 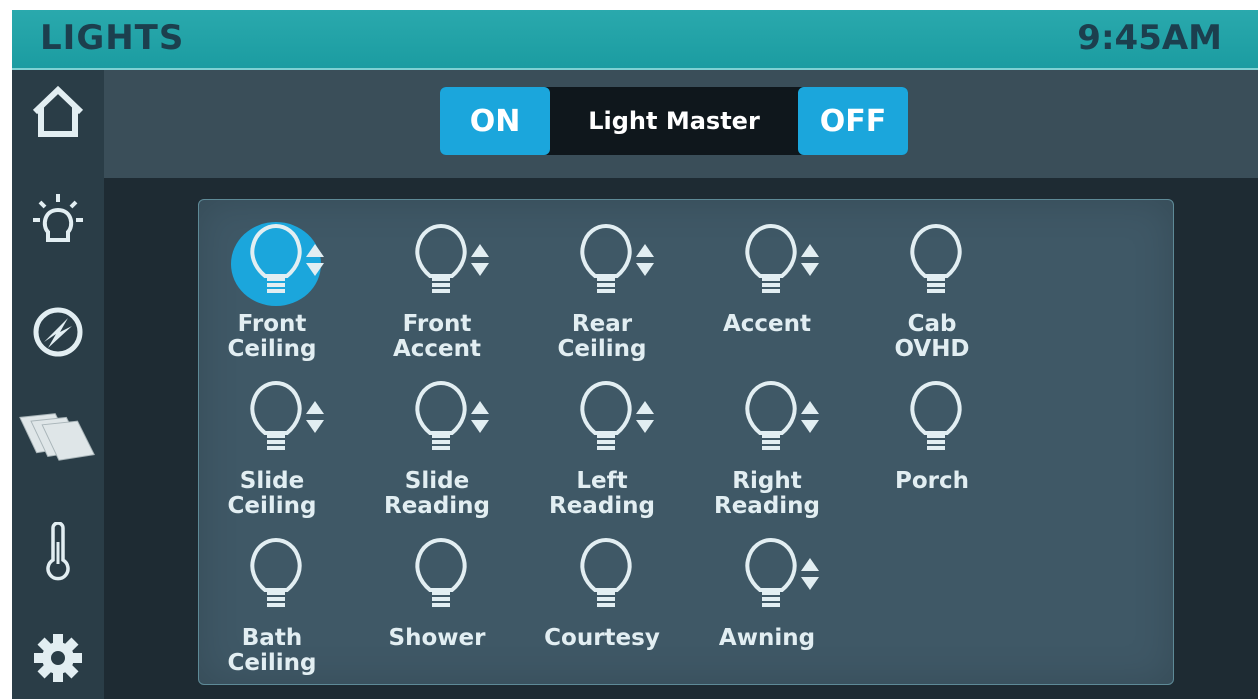 I want to click on sidebar-item-home, so click(x=58, y=112).